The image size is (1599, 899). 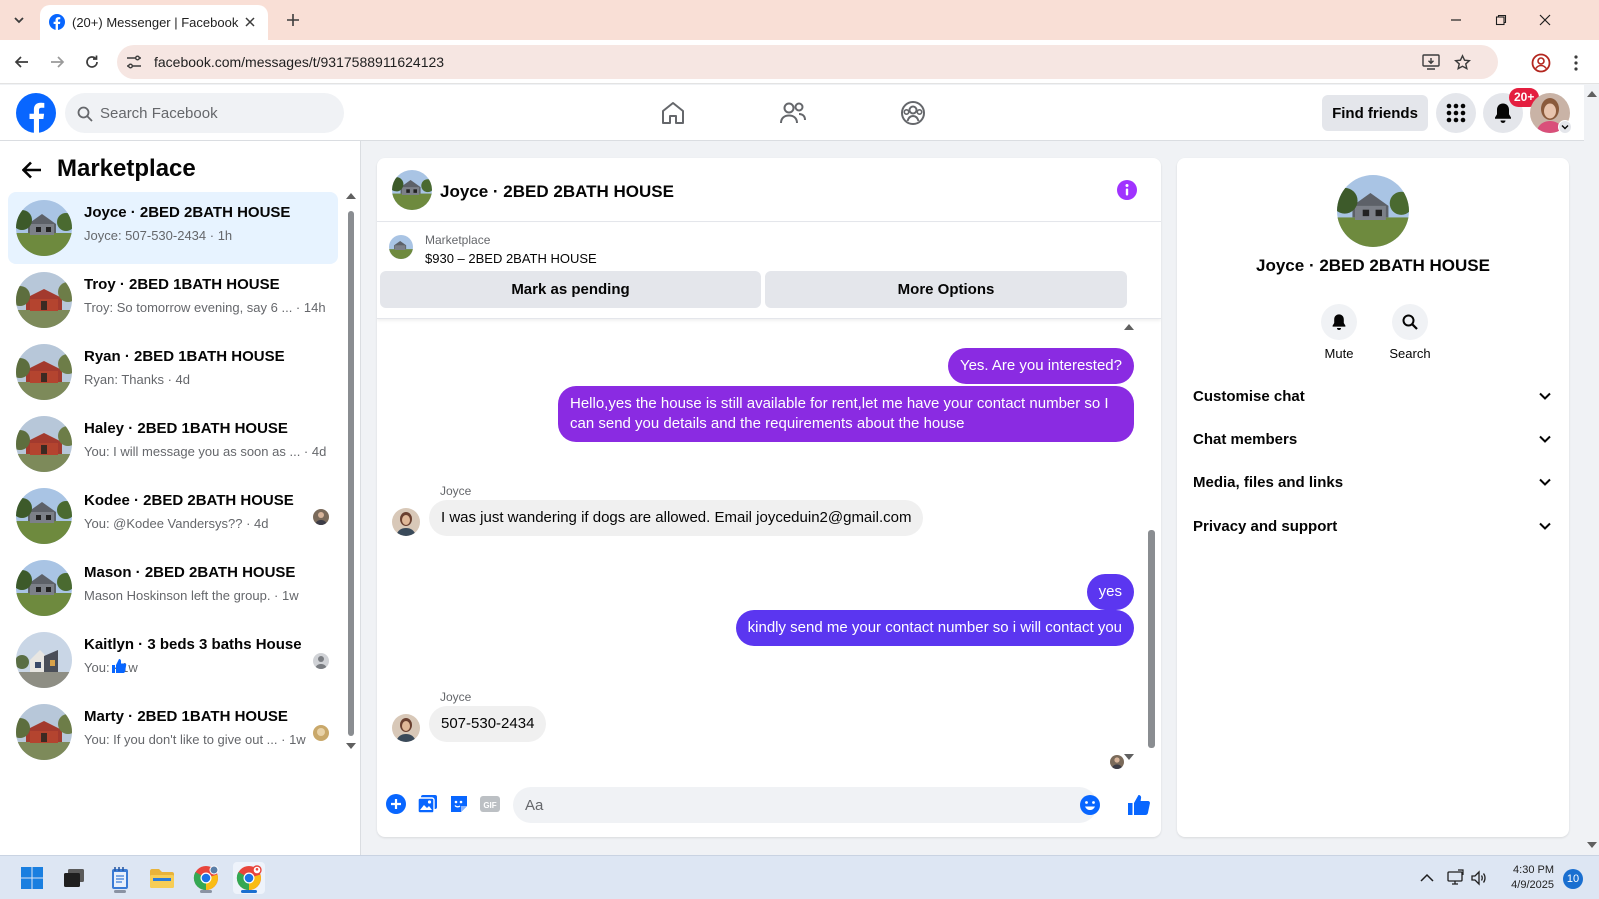 I want to click on clock-time: 4:30 PM, so click(x=1533, y=870).